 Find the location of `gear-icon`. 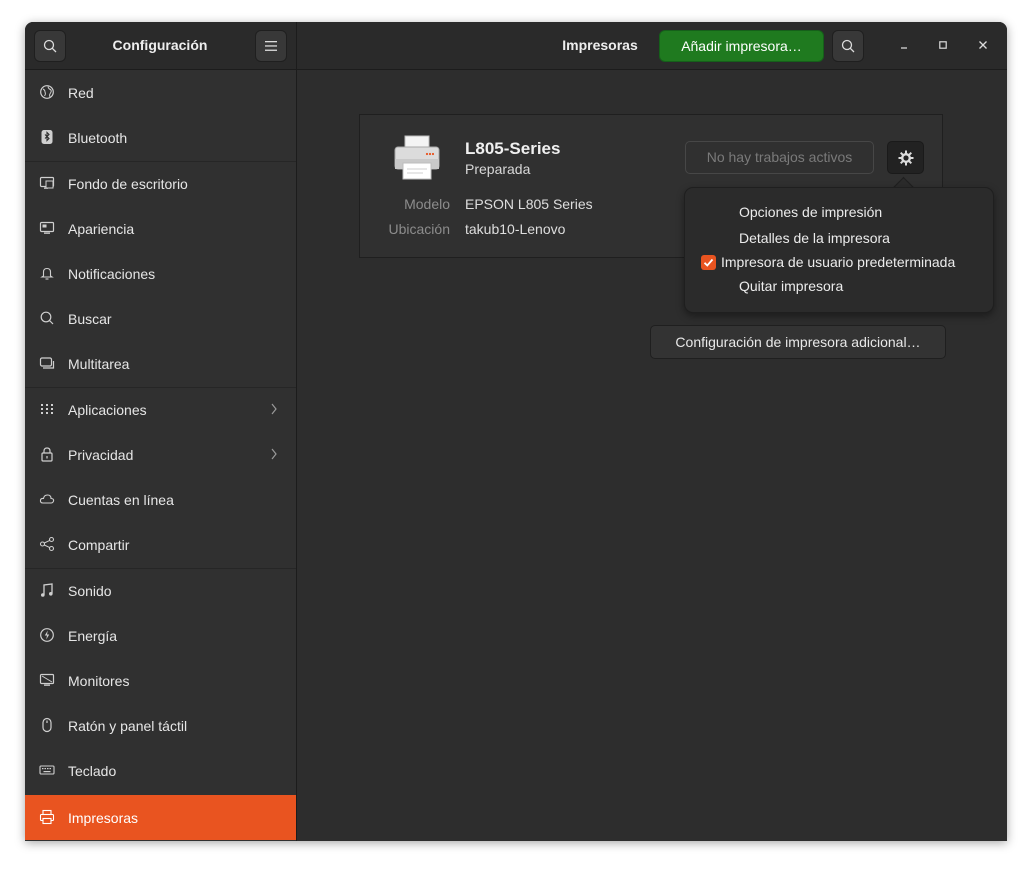

gear-icon is located at coordinates (905, 157).